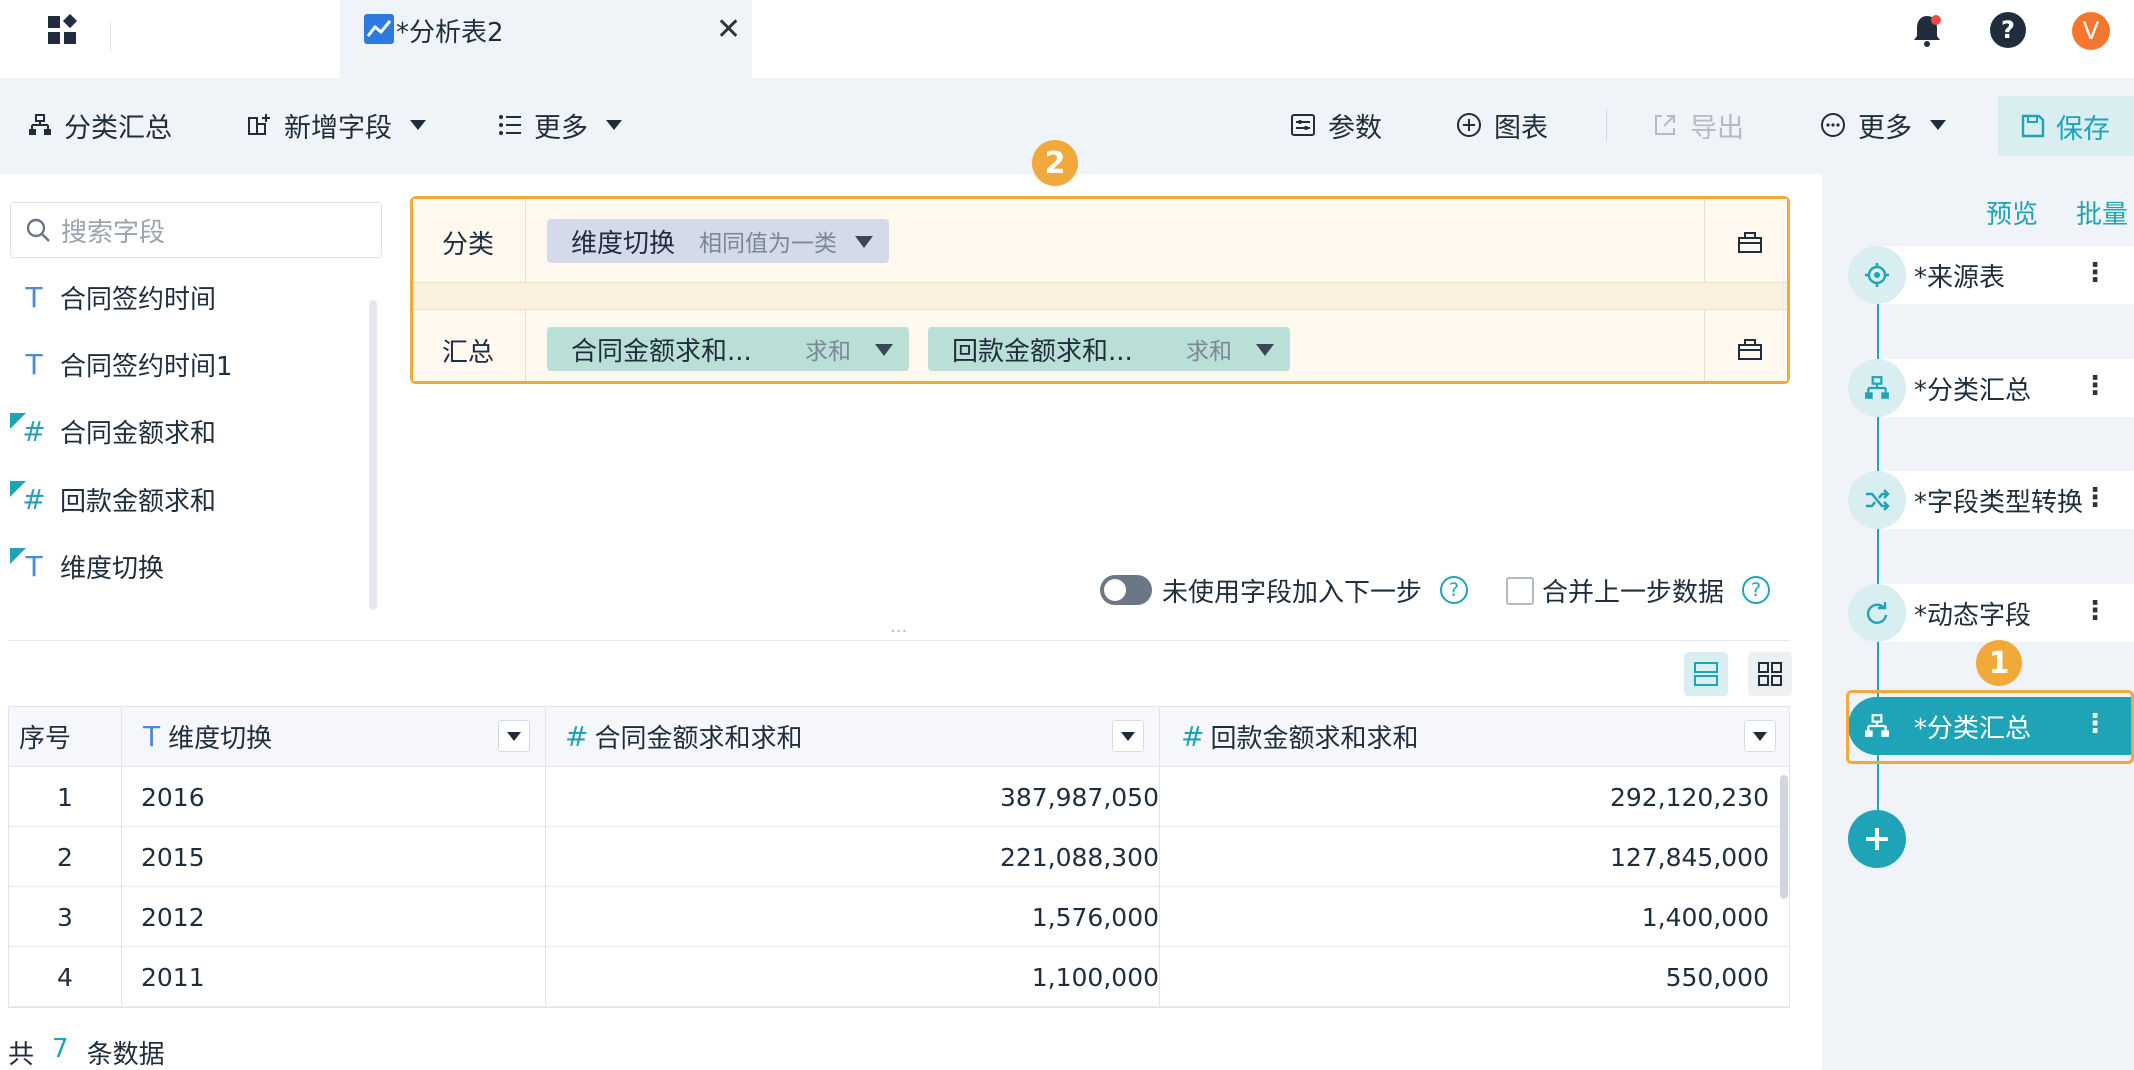  I want to click on batch-link: 批量, so click(2102, 212).